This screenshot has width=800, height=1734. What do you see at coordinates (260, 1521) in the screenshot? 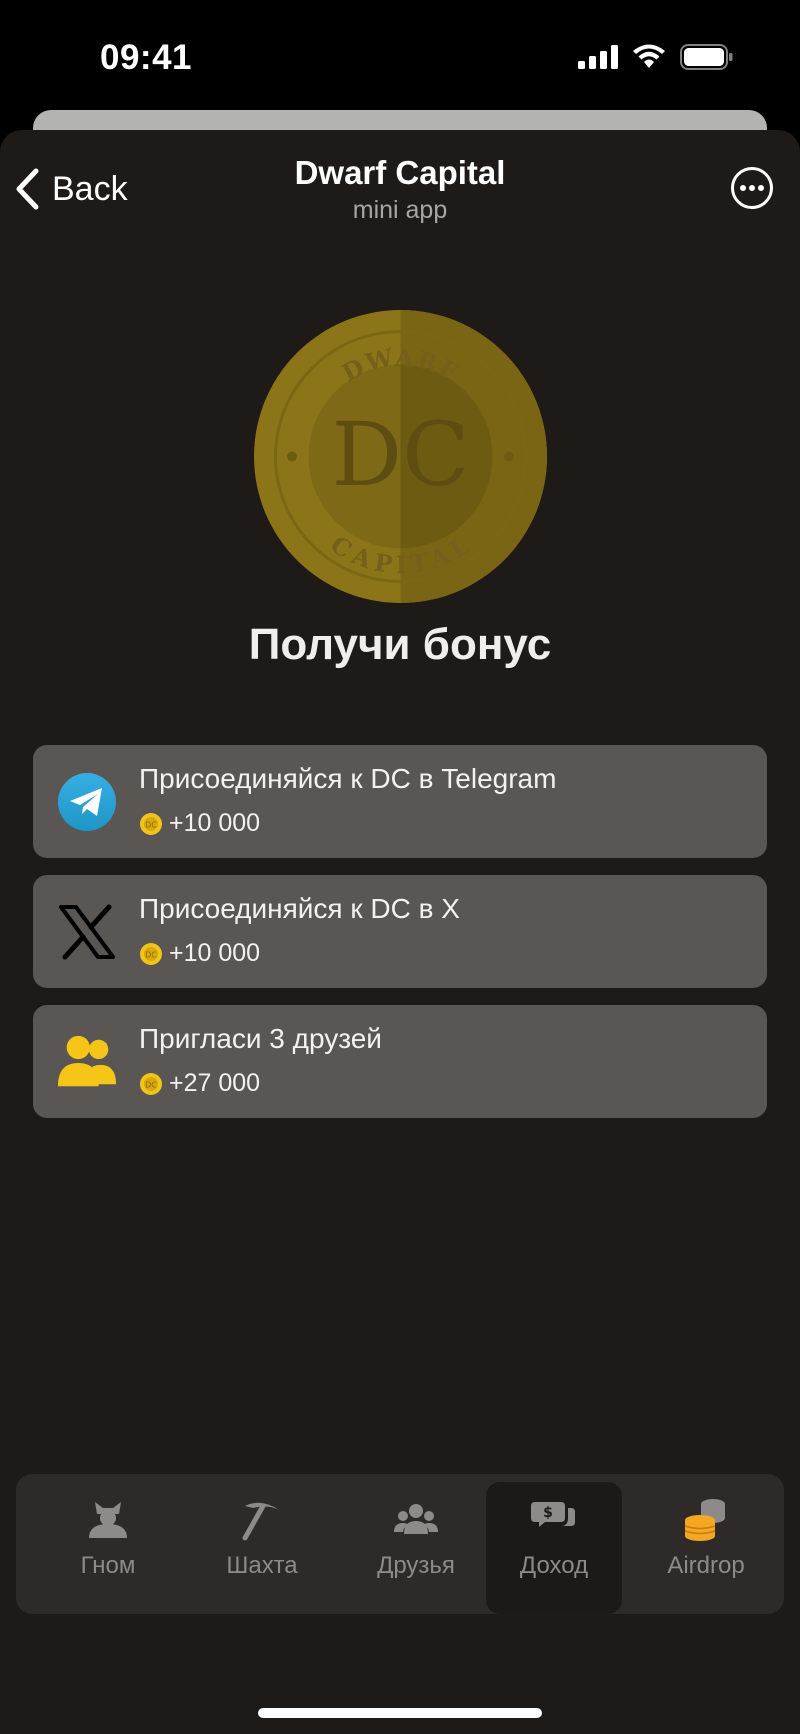
I see `pickaxe-icon` at bounding box center [260, 1521].